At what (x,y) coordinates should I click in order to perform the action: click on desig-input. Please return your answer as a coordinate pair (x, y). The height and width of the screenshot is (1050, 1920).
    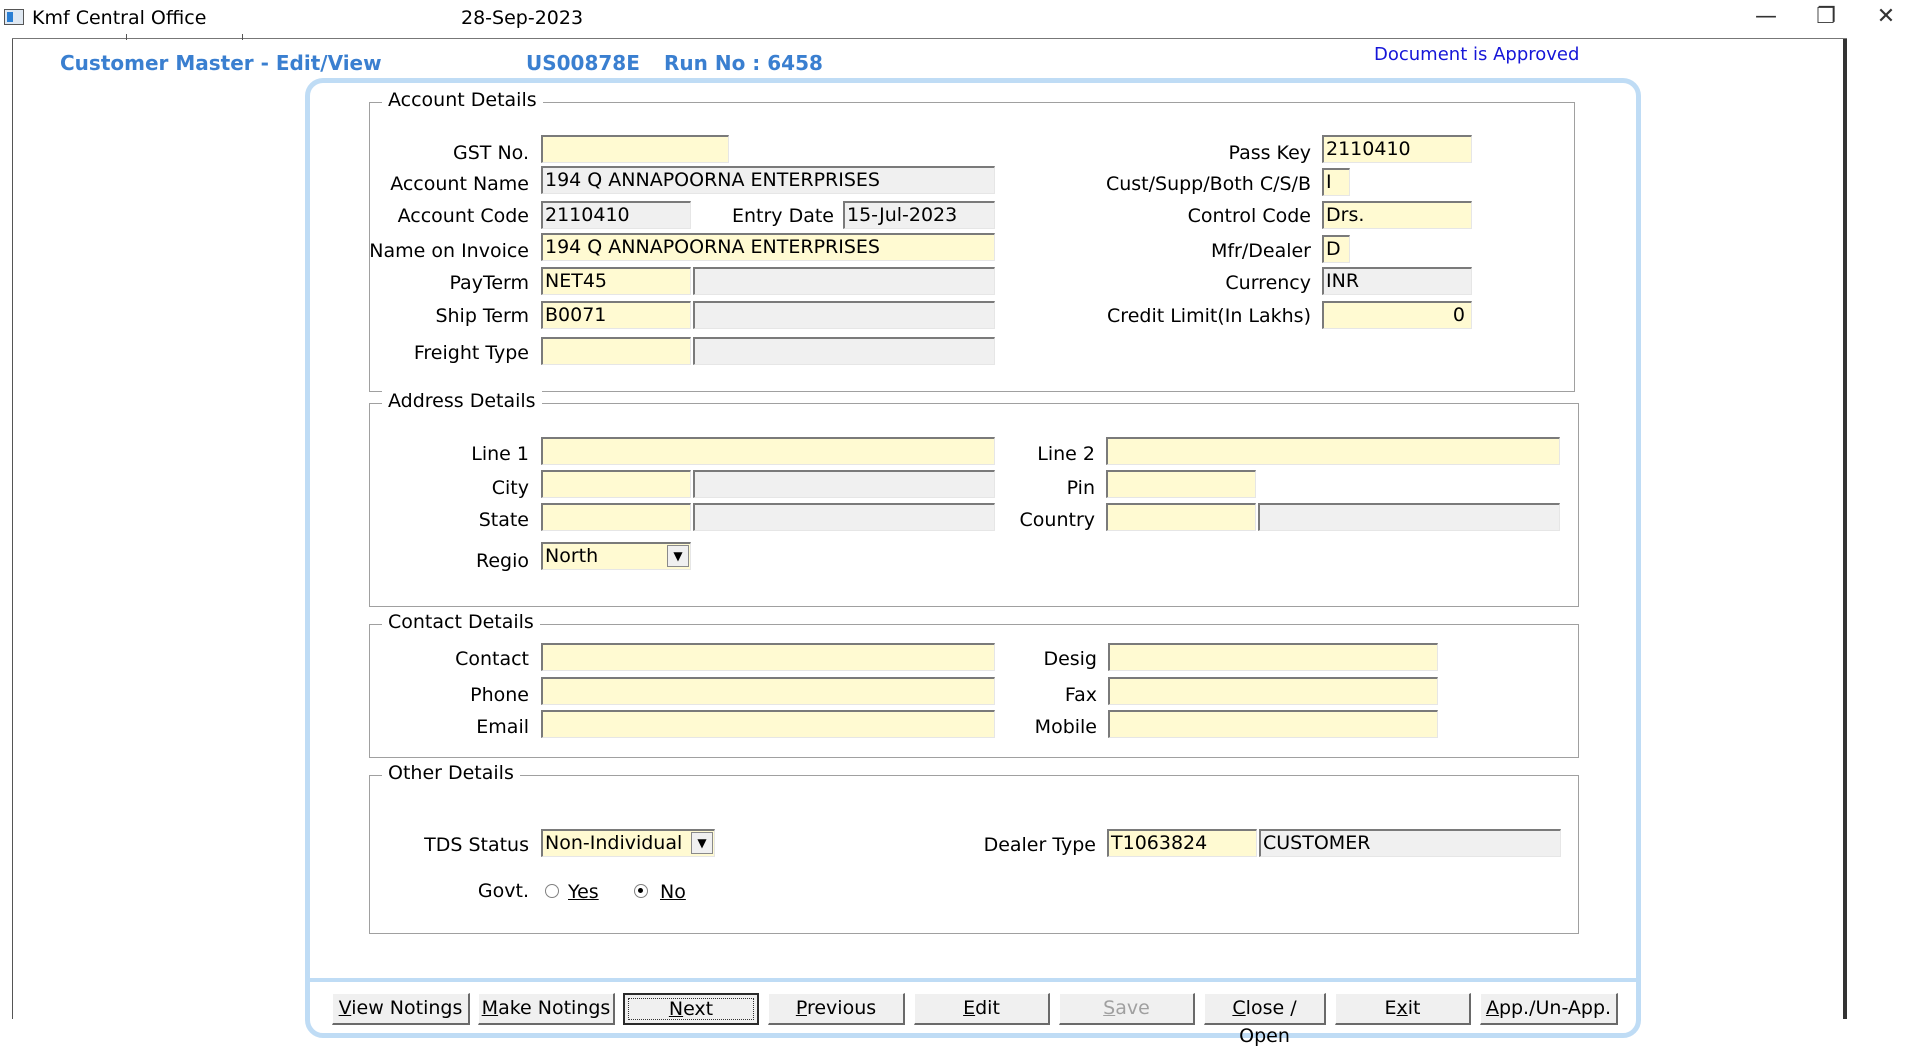
    Looking at the image, I should click on (1273, 657).